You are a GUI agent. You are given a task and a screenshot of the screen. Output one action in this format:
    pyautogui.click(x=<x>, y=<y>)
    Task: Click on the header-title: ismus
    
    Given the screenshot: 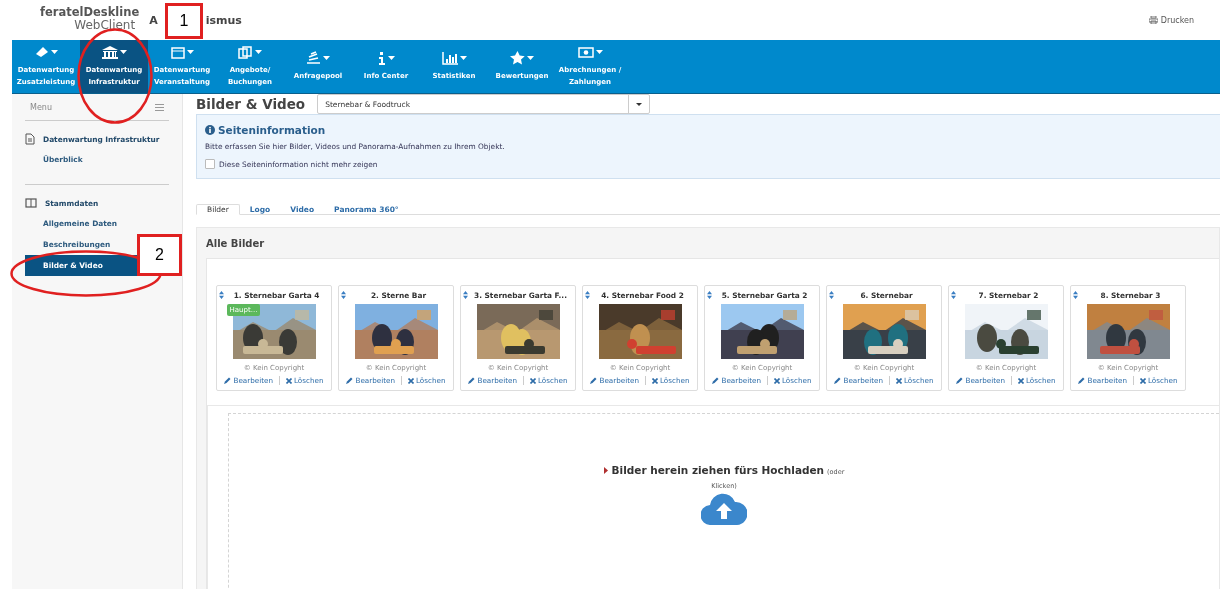 What is the action you would take?
    pyautogui.click(x=223, y=20)
    